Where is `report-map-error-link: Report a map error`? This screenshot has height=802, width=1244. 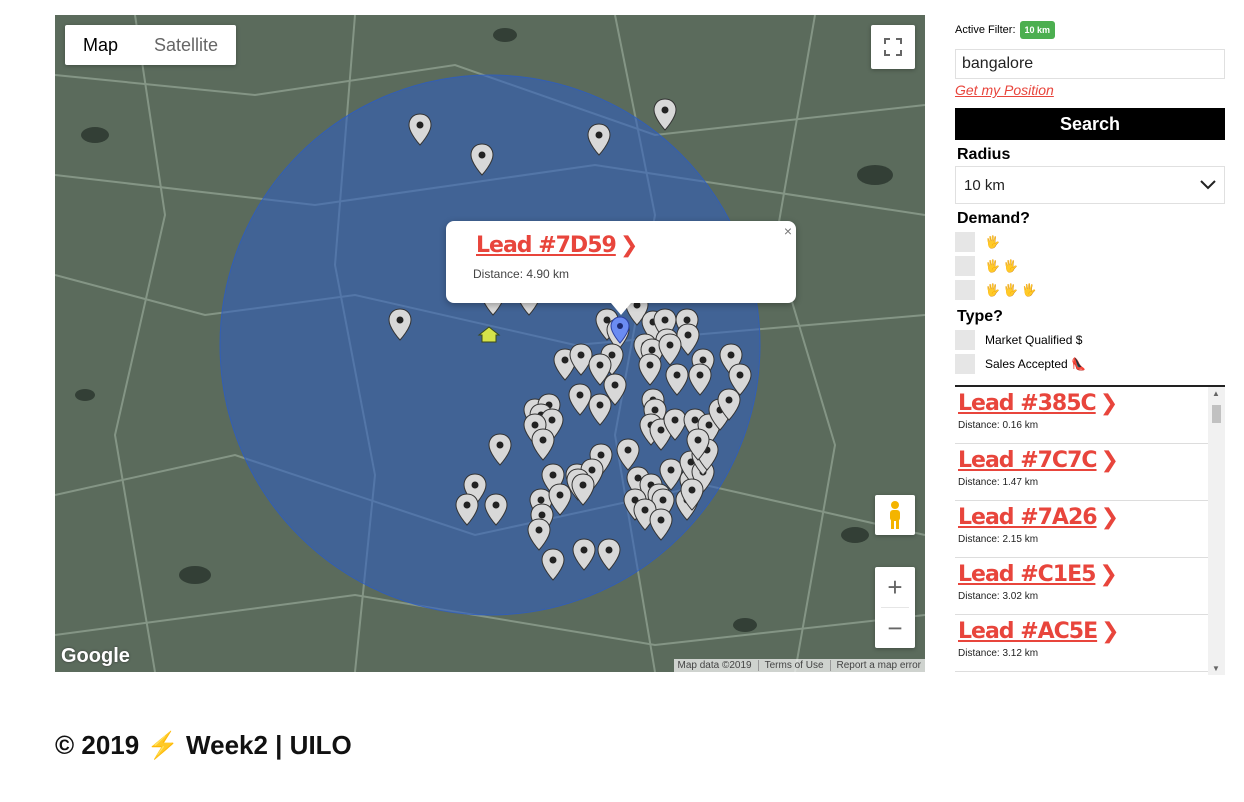 report-map-error-link: Report a map error is located at coordinates (875, 665).